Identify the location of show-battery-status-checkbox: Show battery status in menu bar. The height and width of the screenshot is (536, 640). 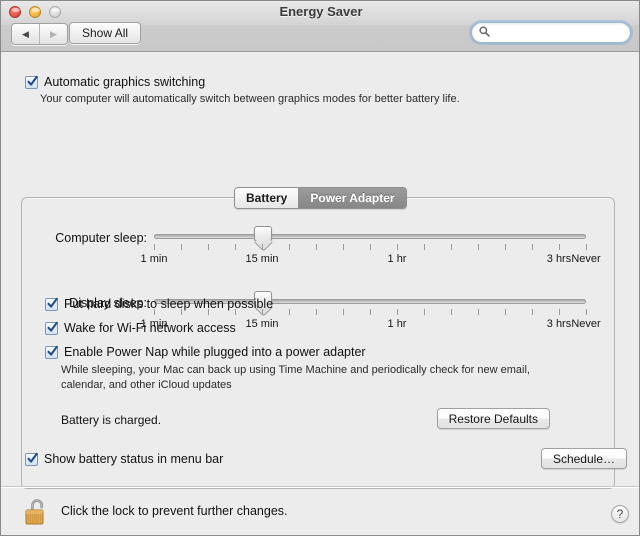
(124, 459).